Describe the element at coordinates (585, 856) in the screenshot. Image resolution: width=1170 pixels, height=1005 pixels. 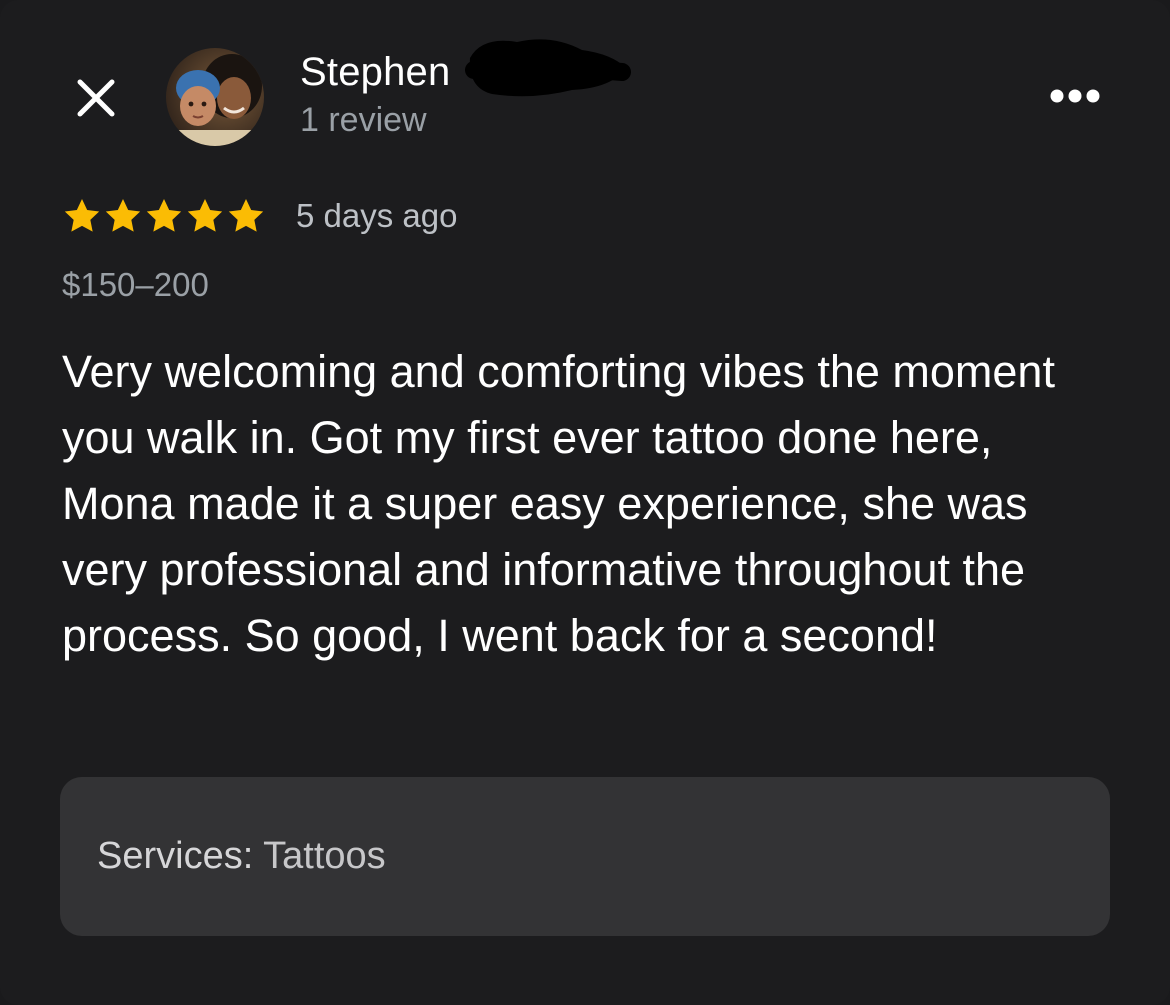
I see `services-panel: Services: Tattoos` at that location.